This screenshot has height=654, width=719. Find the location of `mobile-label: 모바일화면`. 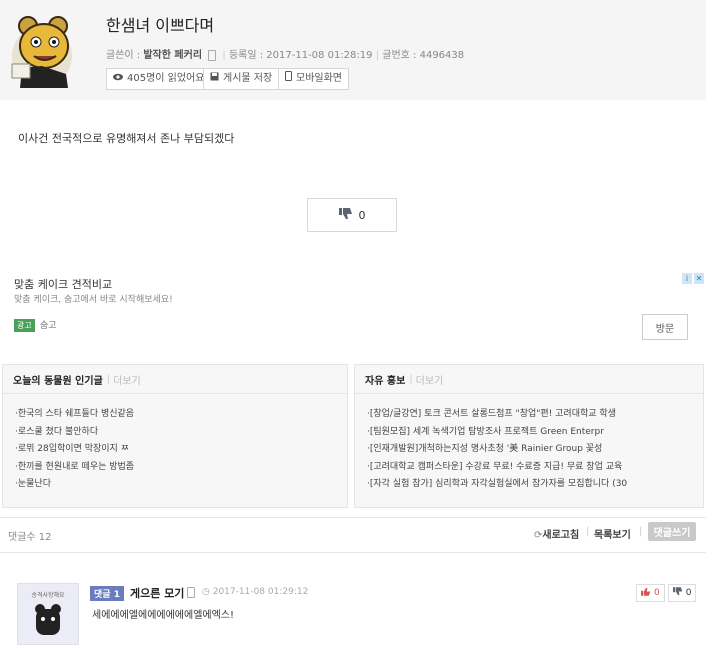

mobile-label: 모바일화면 is located at coordinates (319, 78).